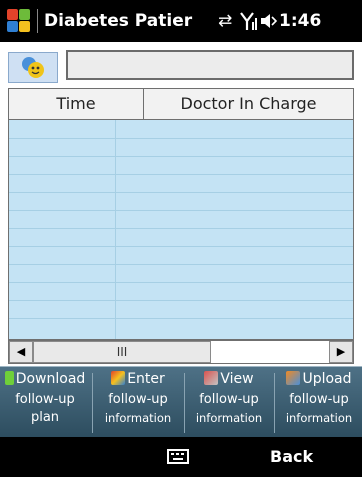 This screenshot has width=362, height=477. Describe the element at coordinates (269, 24) in the screenshot. I see `volume-icon` at that location.